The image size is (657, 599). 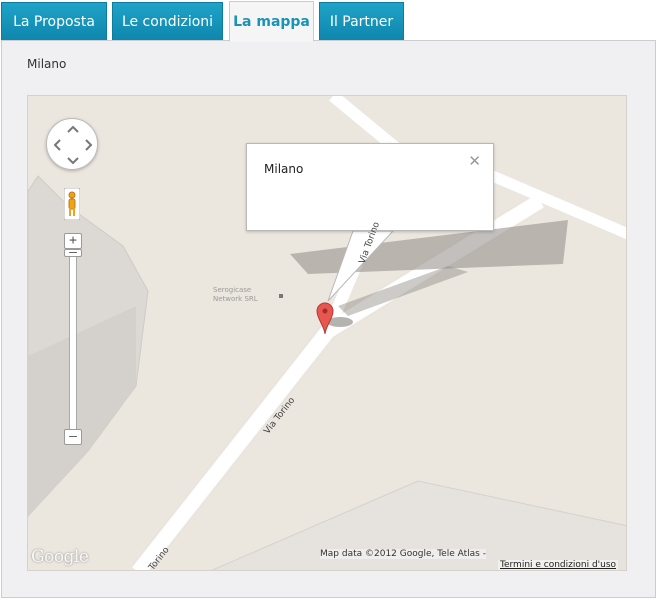 I want to click on poi-label: Serogicase Network SRL, so click(x=235, y=294).